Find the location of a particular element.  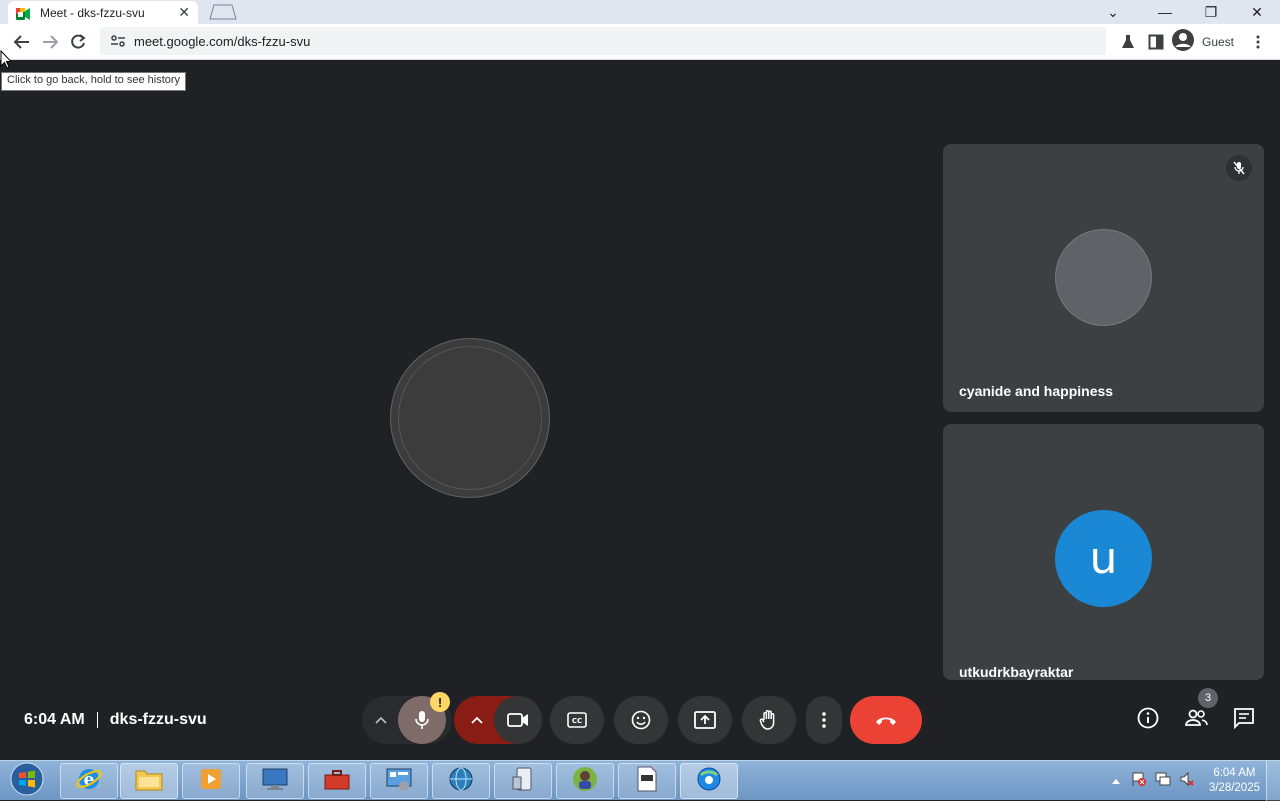

people-icon is located at coordinates (1196, 720).